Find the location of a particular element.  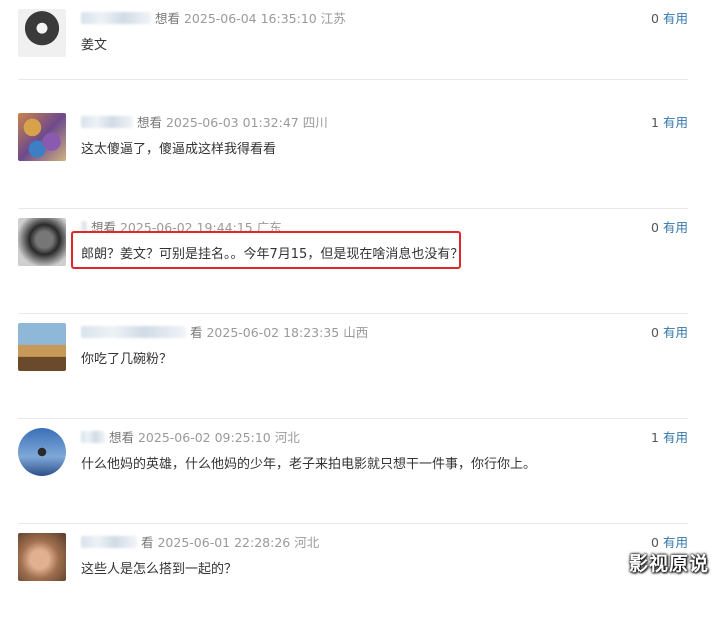

comment-text: 什么他妈的英雄，什么他妈的少年，老子来拍电影就只想干一件事，你行你上。 is located at coordinates (309, 464).